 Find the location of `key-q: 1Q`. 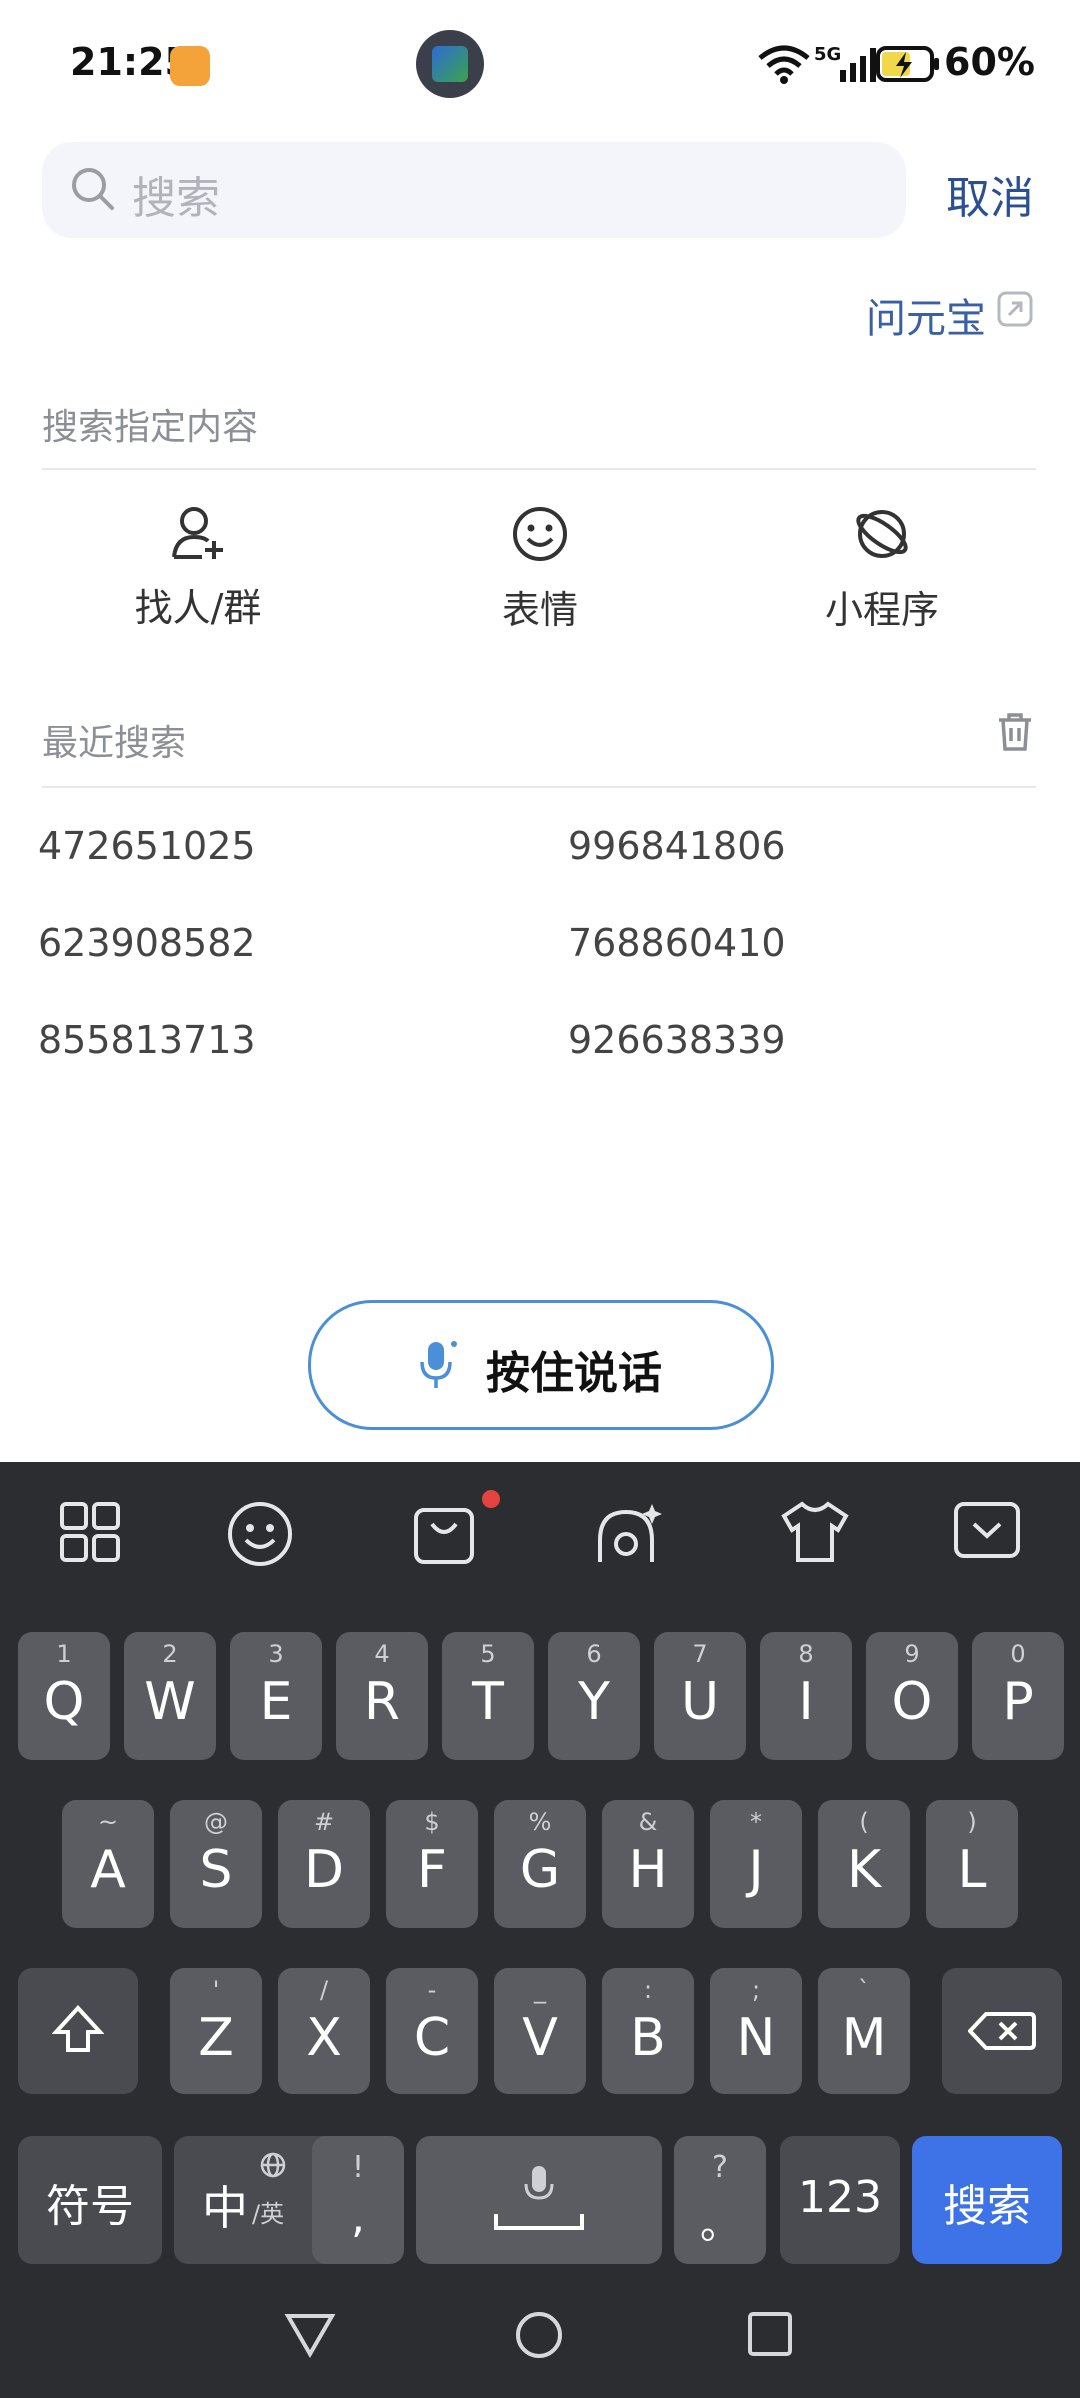

key-q: 1Q is located at coordinates (64, 1696).